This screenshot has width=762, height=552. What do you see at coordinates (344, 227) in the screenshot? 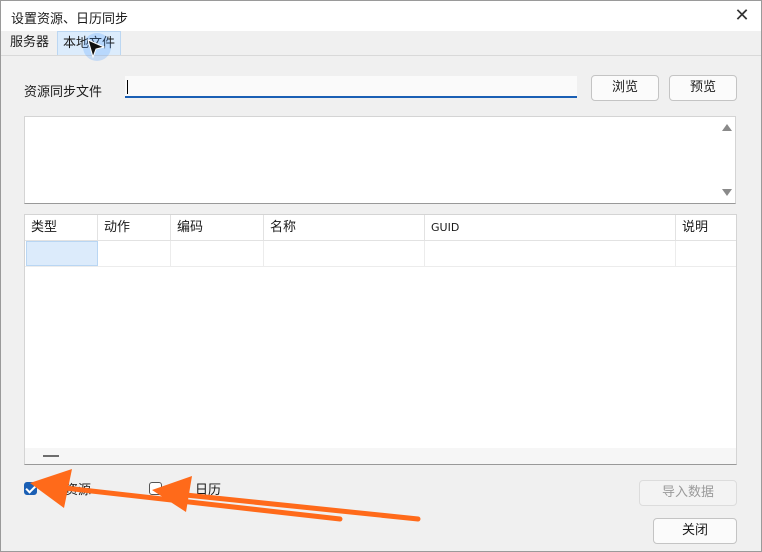
I see `column-name: 名称` at bounding box center [344, 227].